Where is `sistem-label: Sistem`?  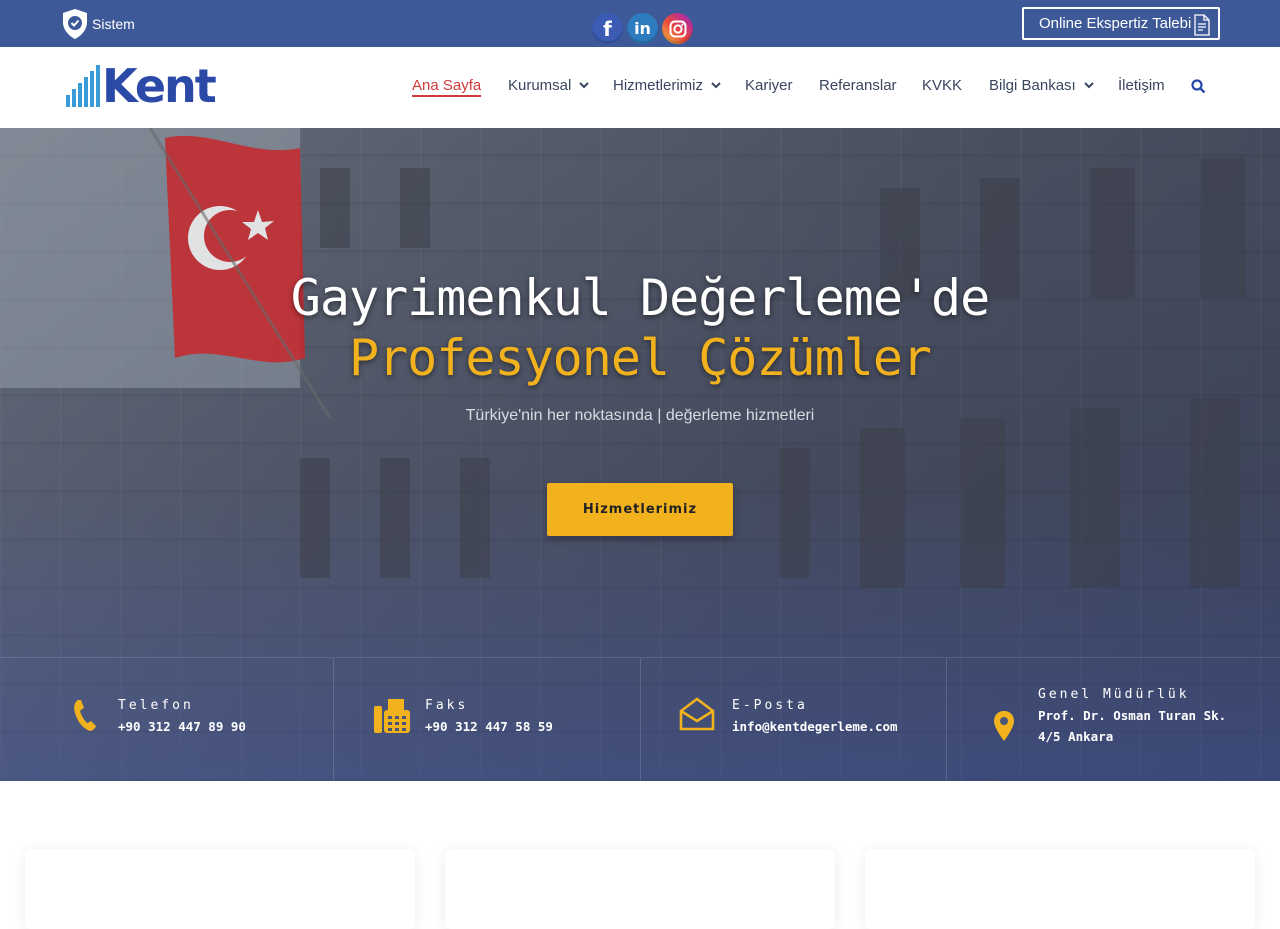 sistem-label: Sistem is located at coordinates (113, 24).